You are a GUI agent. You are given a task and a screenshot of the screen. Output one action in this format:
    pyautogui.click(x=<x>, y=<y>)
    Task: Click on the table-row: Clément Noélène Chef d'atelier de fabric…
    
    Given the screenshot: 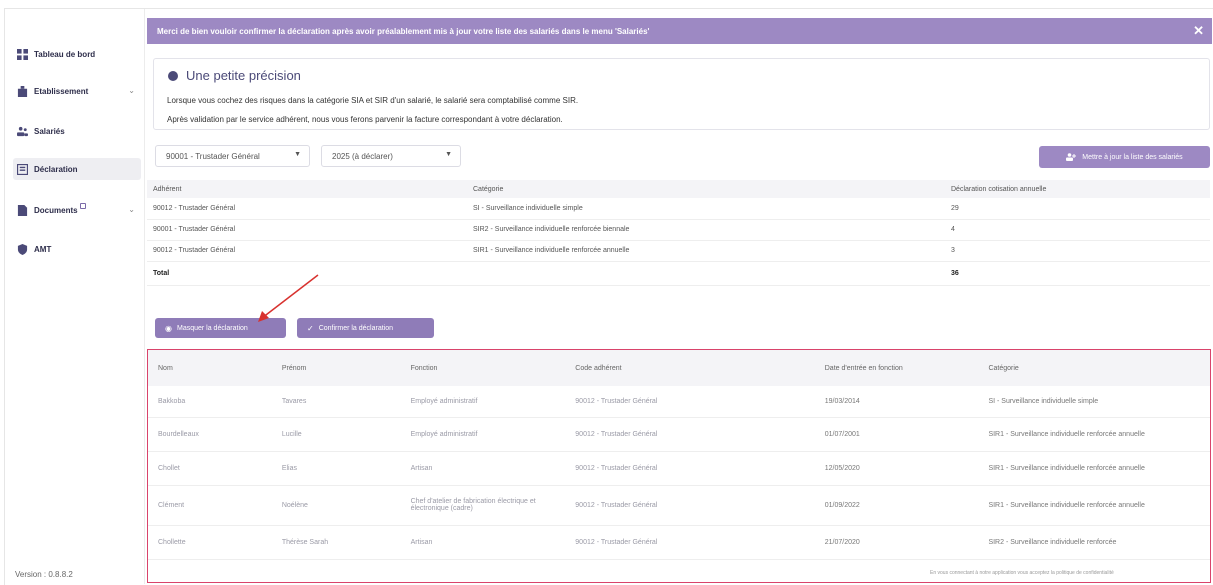 What is the action you would take?
    pyautogui.click(x=679, y=505)
    